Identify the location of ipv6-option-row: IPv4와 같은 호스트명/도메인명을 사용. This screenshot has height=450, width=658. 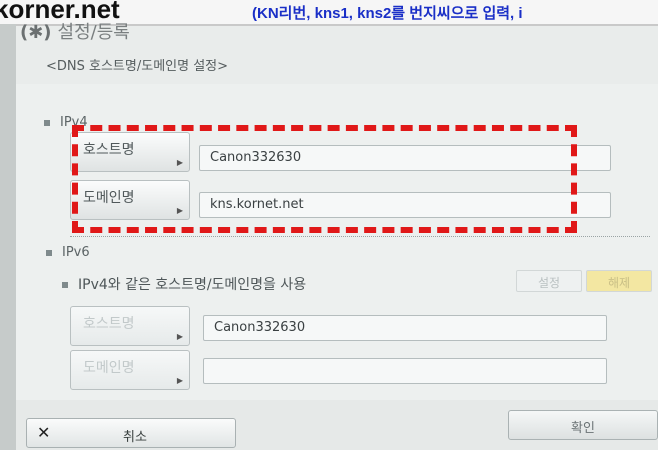
(184, 284).